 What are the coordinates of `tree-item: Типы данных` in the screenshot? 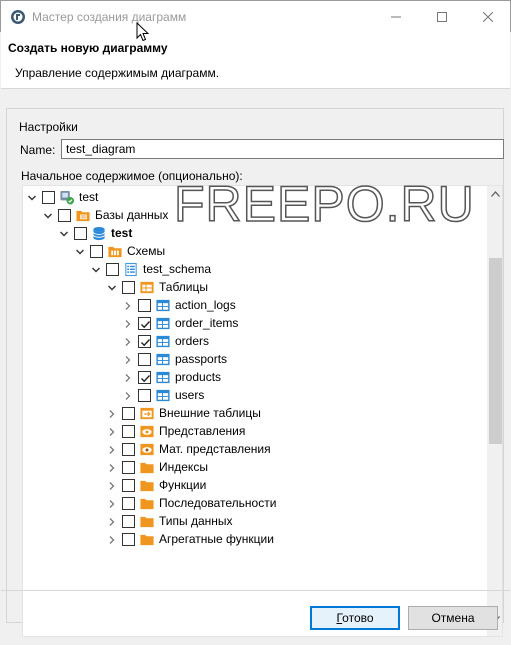 It's located at (255, 521).